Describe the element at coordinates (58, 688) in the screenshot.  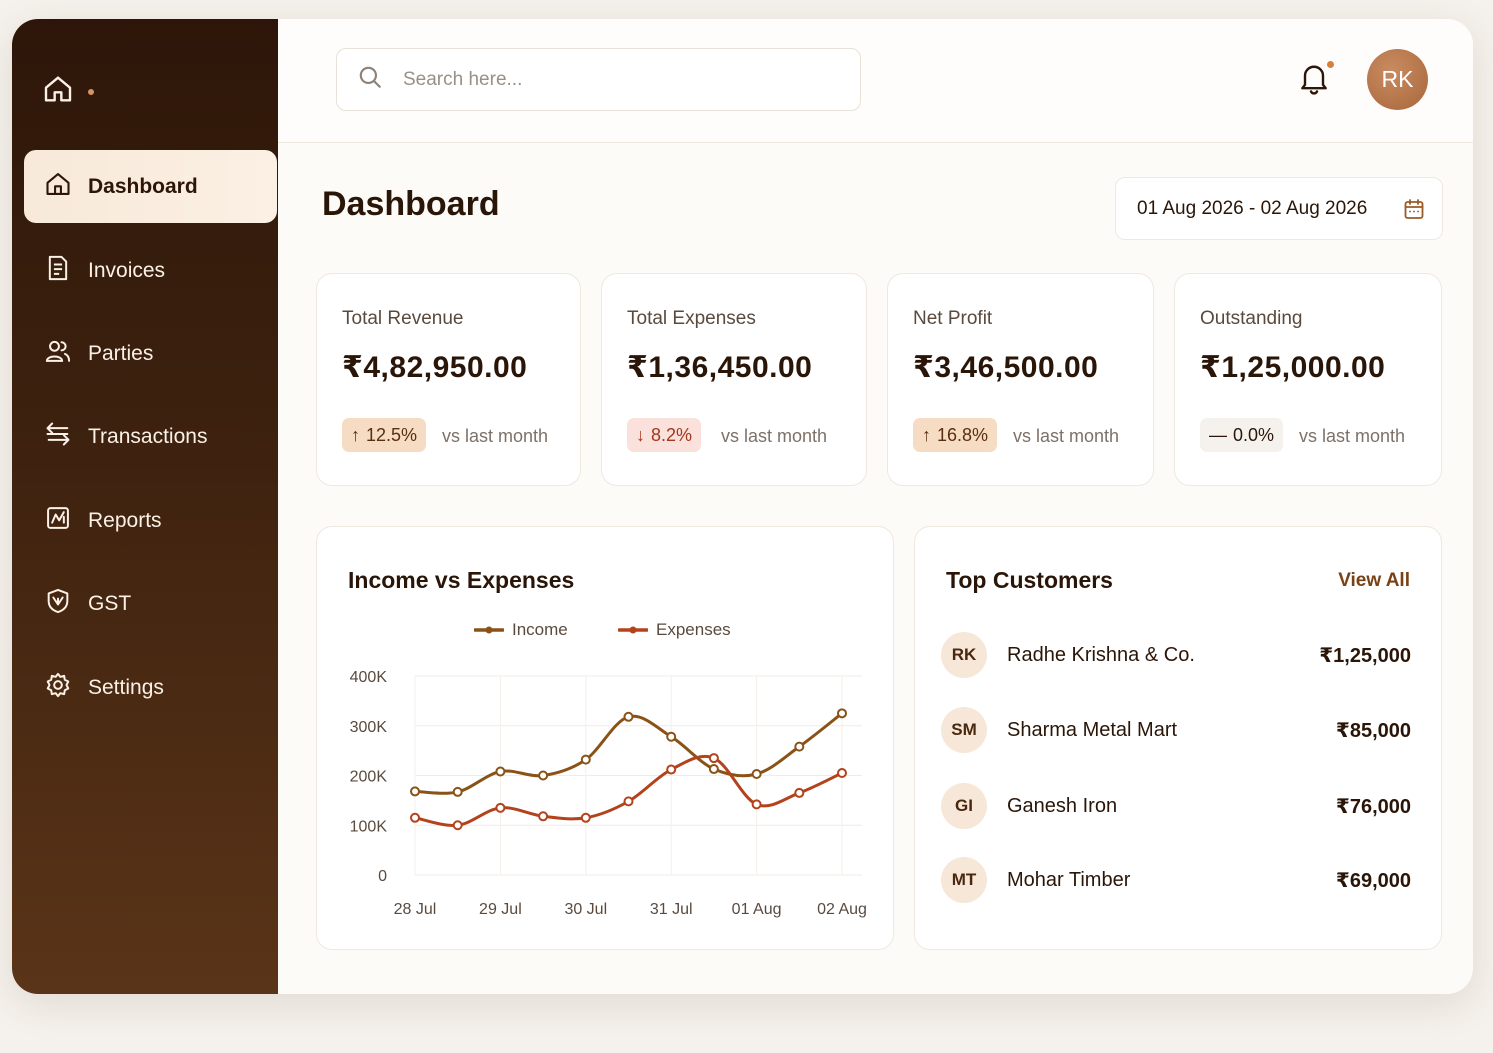
I see `gear-icon` at that location.